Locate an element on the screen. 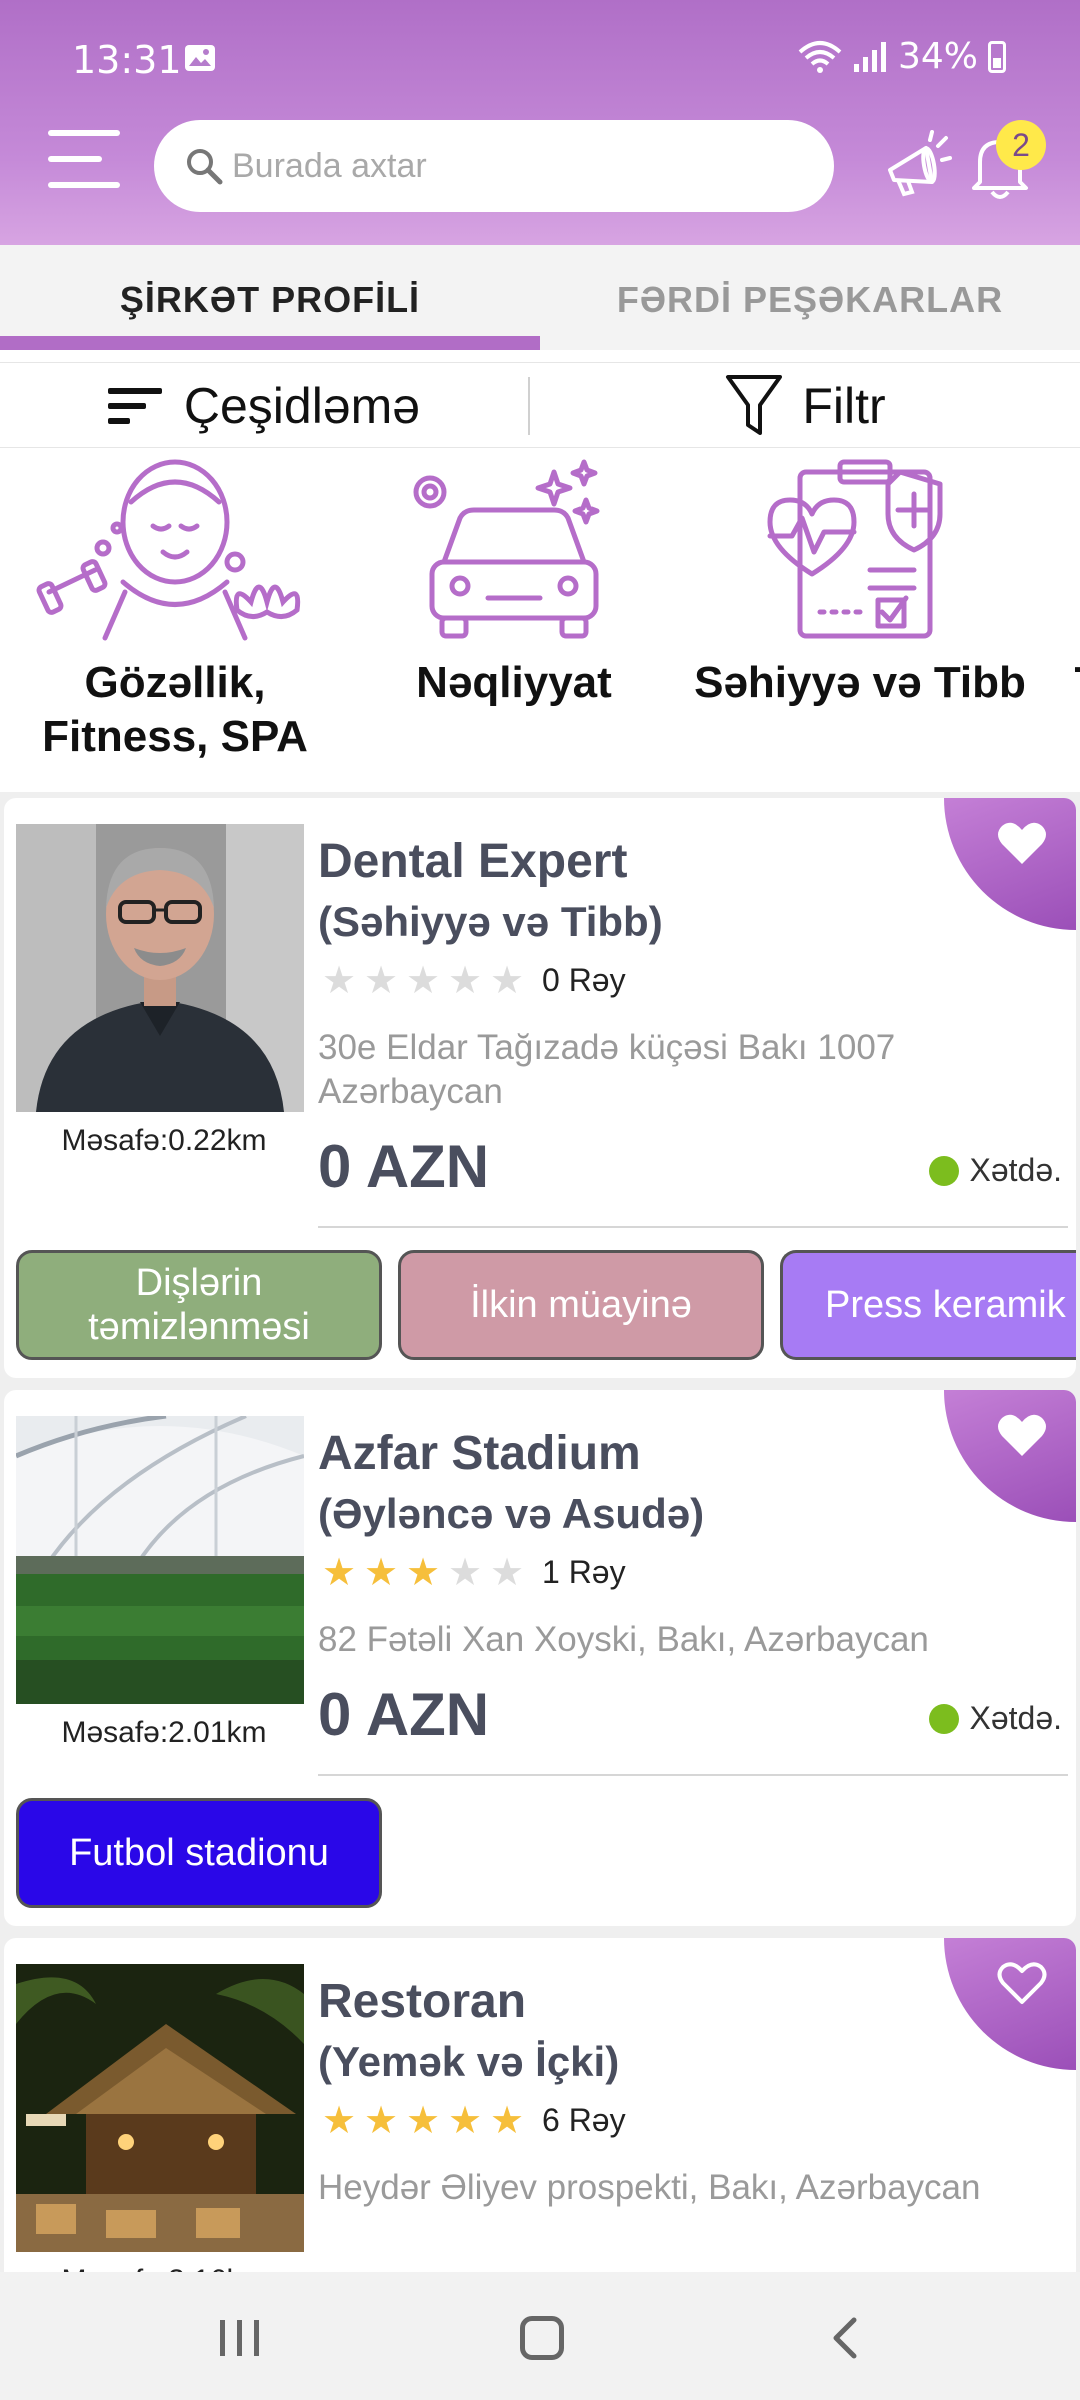 The height and width of the screenshot is (2400, 1080). dentist-photo is located at coordinates (160, 968).